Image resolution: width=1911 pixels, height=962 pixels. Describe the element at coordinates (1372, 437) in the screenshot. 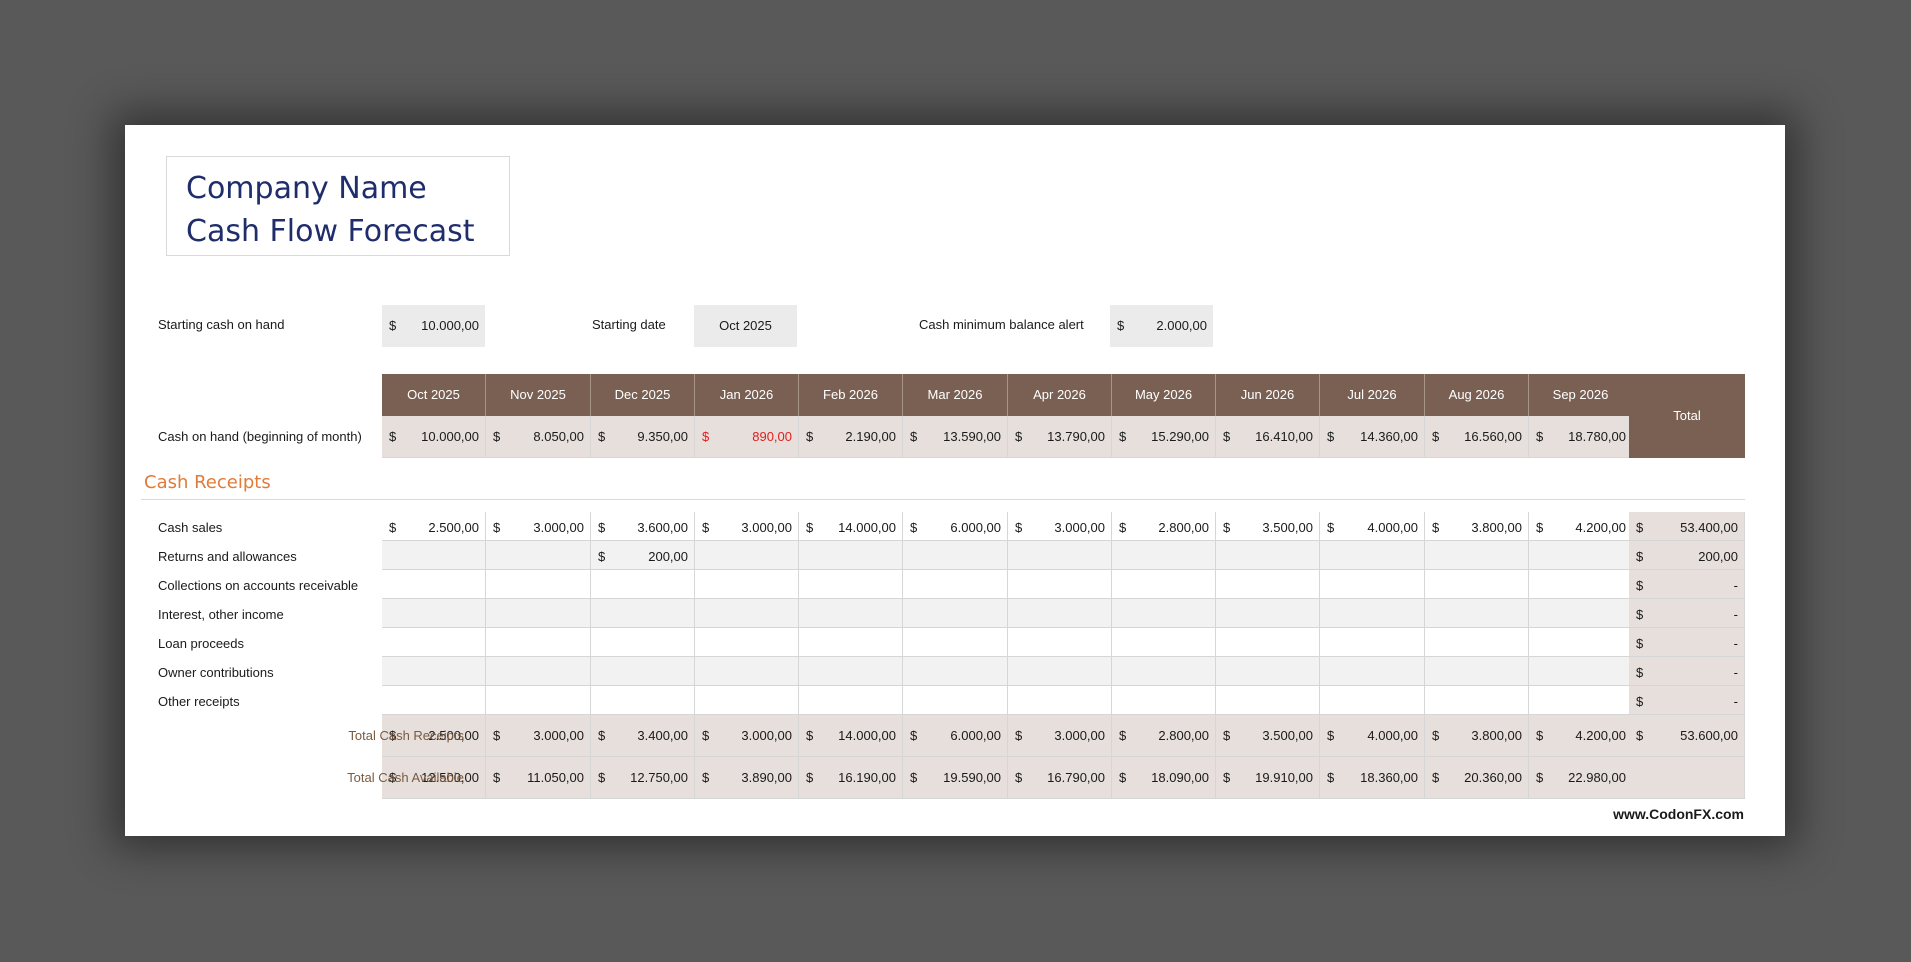

I see `month-cell: $14.360,00` at that location.